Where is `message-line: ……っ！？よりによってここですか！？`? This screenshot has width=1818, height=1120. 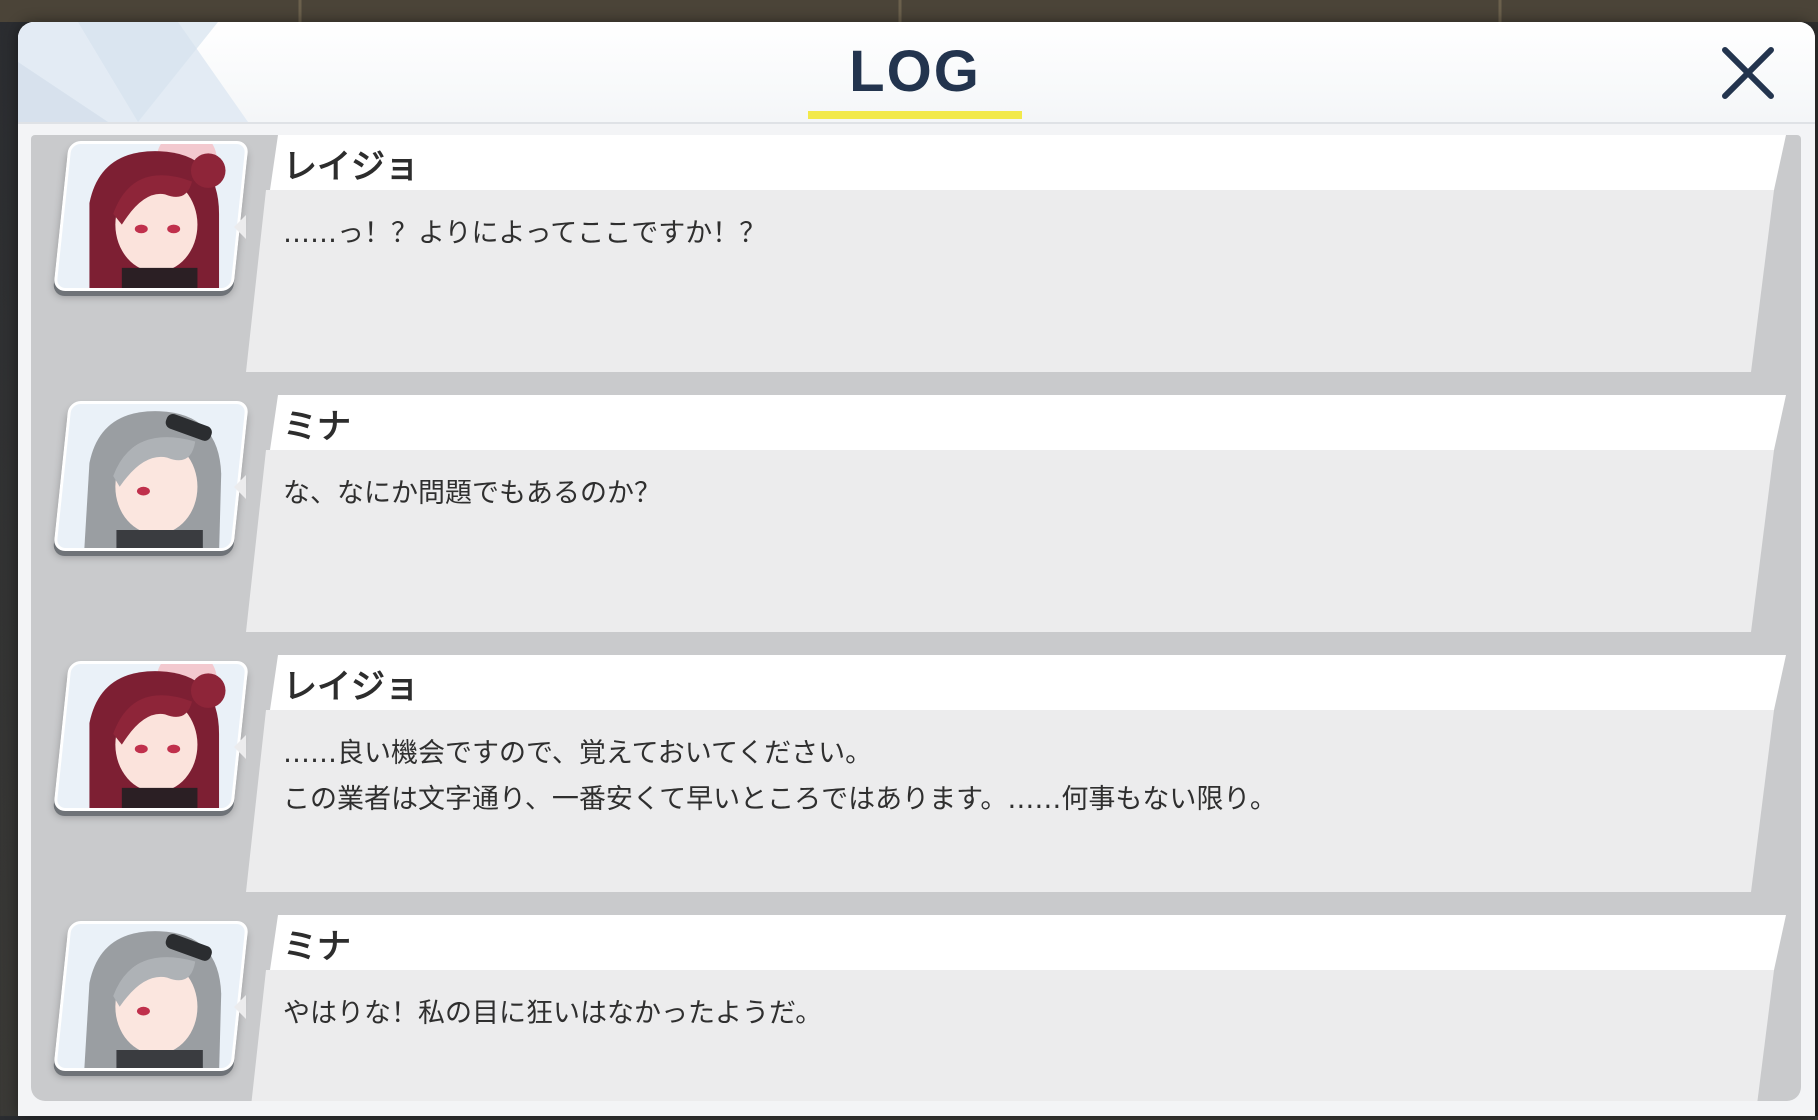 message-line: ……っ！？よりによってここですか！？ is located at coordinates (525, 233).